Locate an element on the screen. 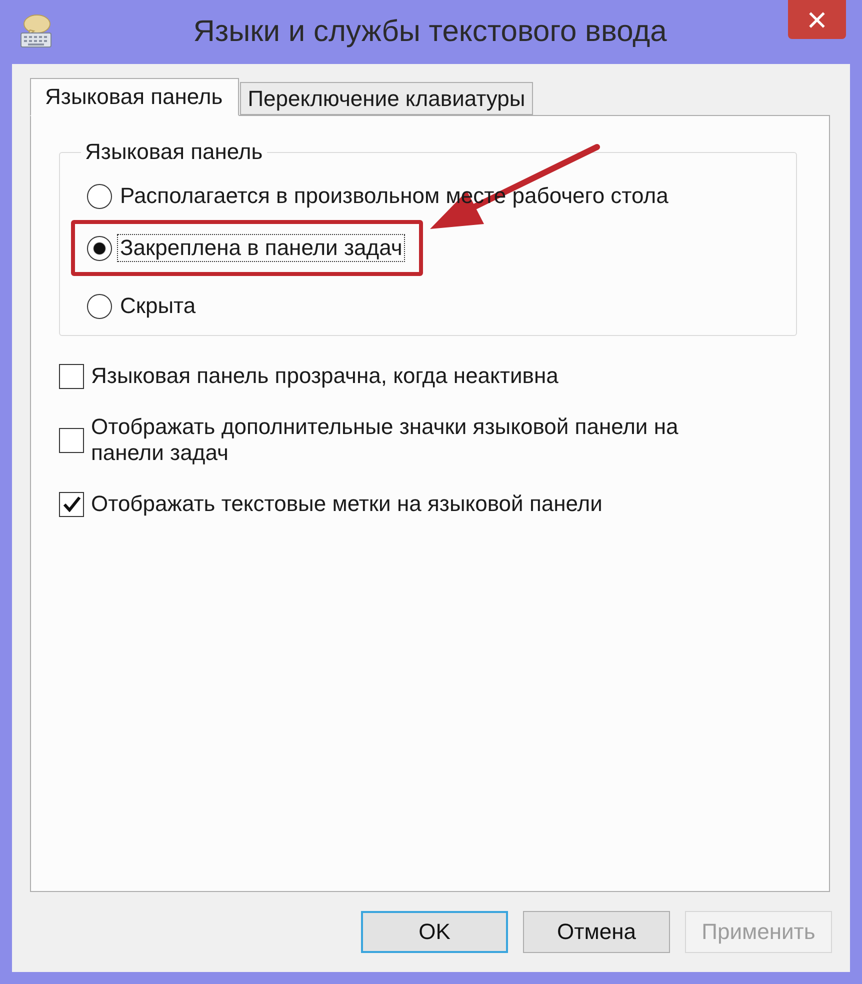 This screenshot has height=984, width=862. radio-label: Закреплена в панели задач is located at coordinates (261, 248).